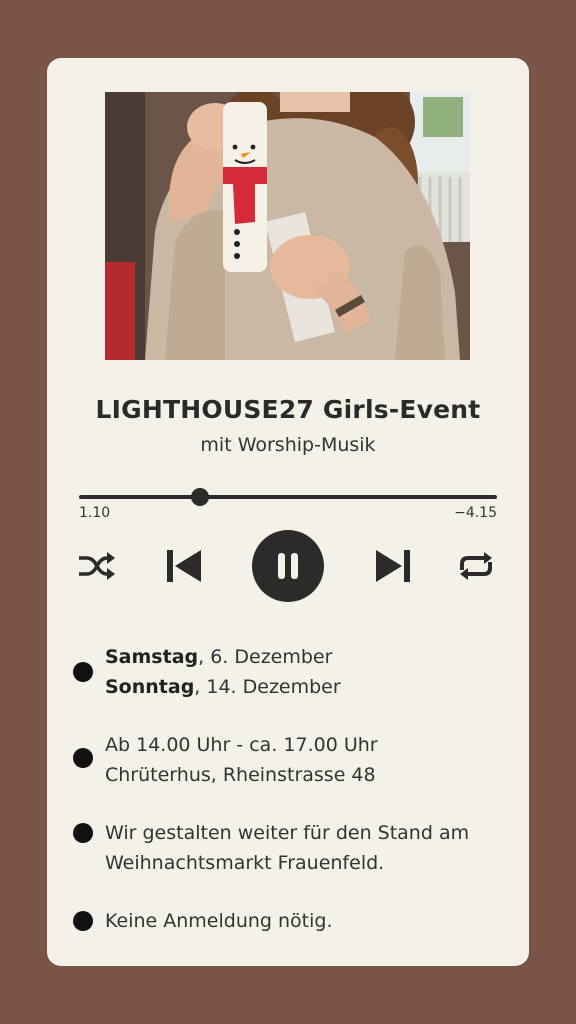 The height and width of the screenshot is (1024, 576). What do you see at coordinates (152, 657) in the screenshot?
I see `date-day-1: Samstag` at bounding box center [152, 657].